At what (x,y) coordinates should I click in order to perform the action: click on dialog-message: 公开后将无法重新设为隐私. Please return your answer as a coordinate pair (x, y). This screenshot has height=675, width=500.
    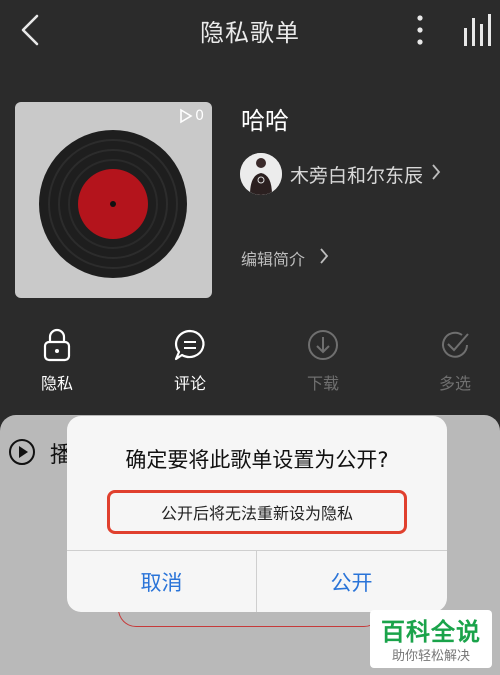
    Looking at the image, I should click on (257, 512).